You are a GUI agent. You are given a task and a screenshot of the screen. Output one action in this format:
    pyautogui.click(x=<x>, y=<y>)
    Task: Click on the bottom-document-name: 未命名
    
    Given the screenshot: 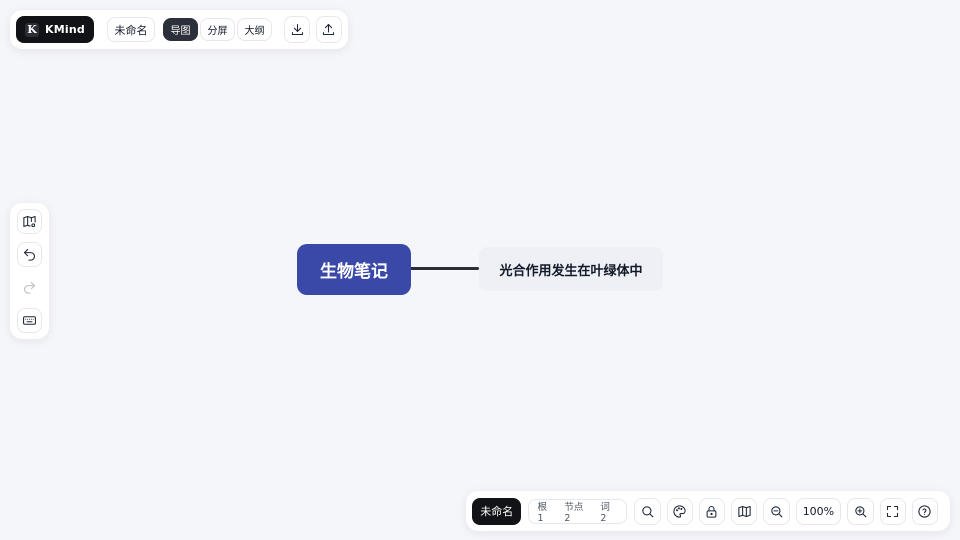 What is the action you would take?
    pyautogui.click(x=497, y=511)
    